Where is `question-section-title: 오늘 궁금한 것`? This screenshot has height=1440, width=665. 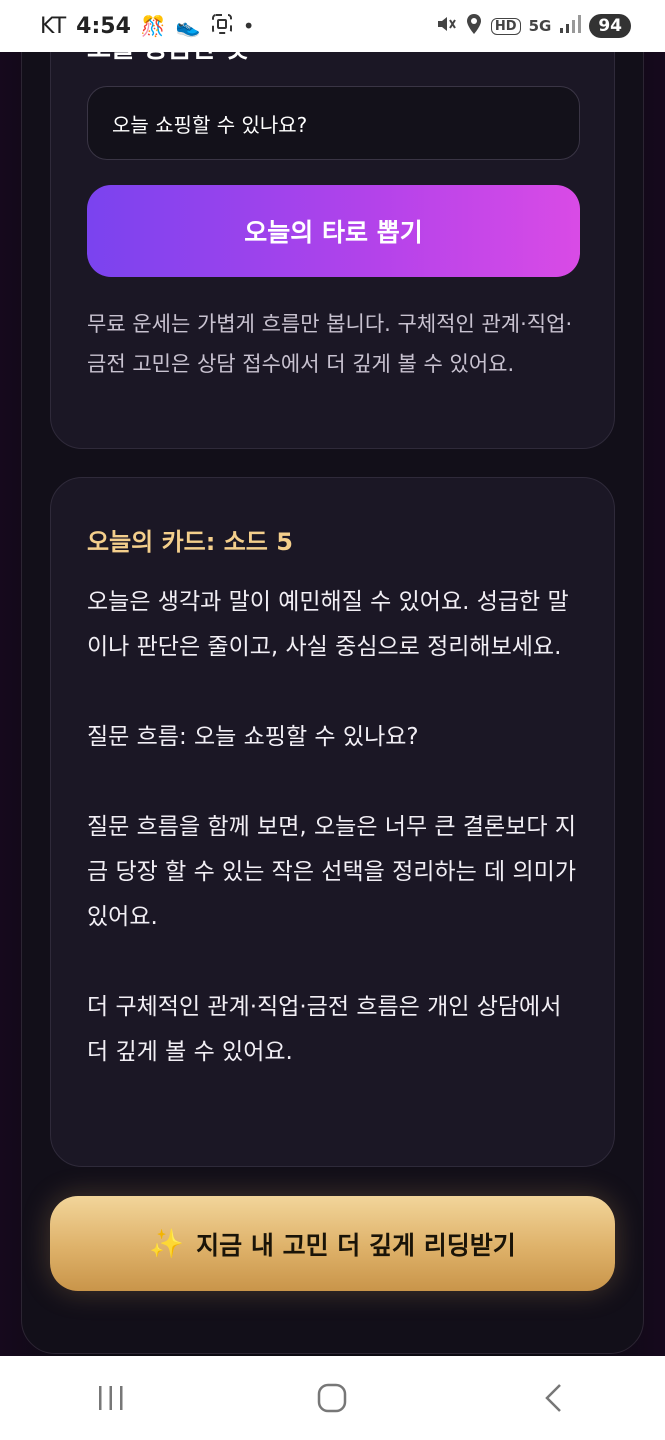 question-section-title: 오늘 궁금한 것 is located at coordinates (168, 58).